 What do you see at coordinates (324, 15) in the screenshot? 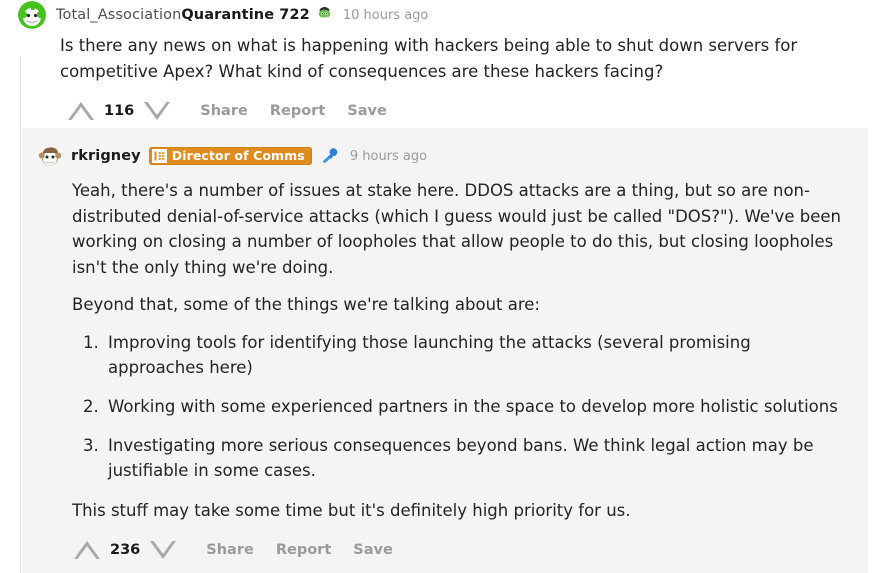
I see `snoo-flair-icon` at bounding box center [324, 15].